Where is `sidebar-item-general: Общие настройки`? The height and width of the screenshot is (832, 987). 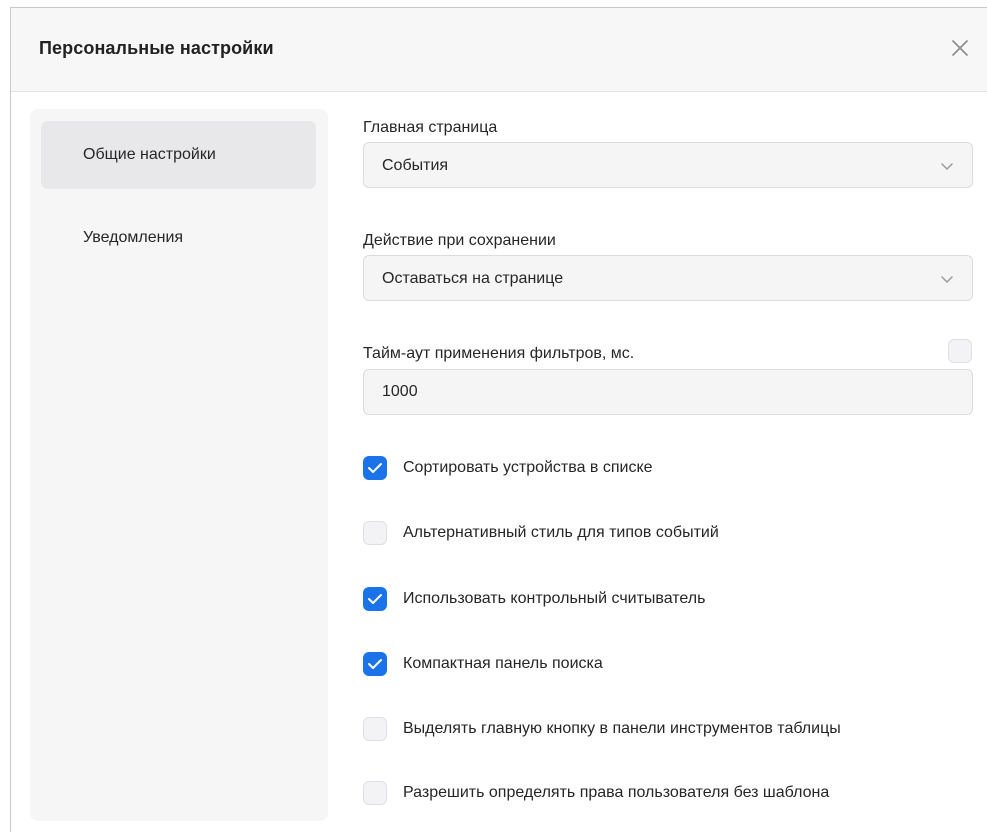 sidebar-item-general: Общие настройки is located at coordinates (178, 155).